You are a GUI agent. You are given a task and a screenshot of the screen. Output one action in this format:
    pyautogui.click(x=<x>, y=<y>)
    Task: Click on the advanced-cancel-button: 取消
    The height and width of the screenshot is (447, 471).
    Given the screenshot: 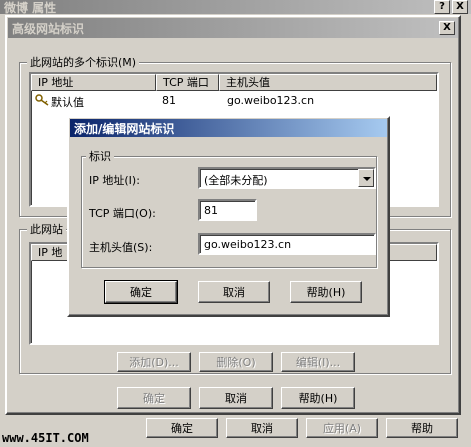 What is the action you would take?
    pyautogui.click(x=236, y=398)
    